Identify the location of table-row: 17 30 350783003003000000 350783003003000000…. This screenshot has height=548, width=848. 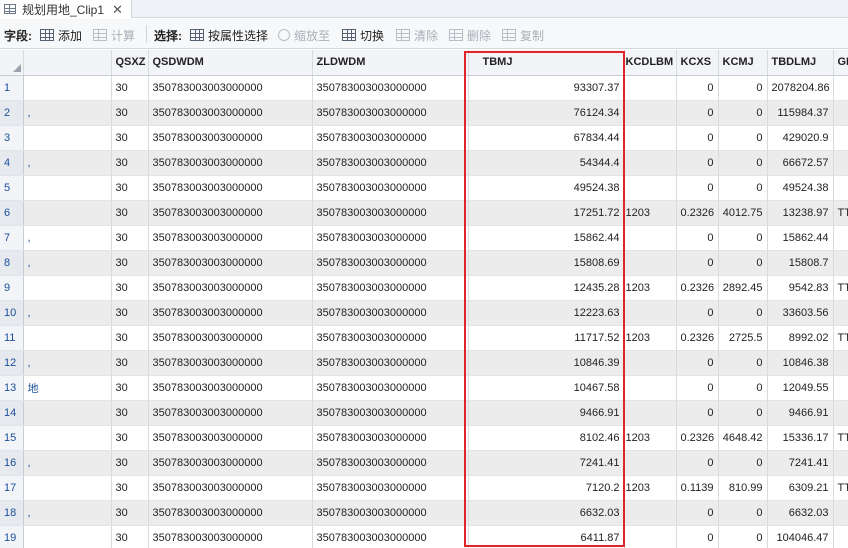
(424, 488).